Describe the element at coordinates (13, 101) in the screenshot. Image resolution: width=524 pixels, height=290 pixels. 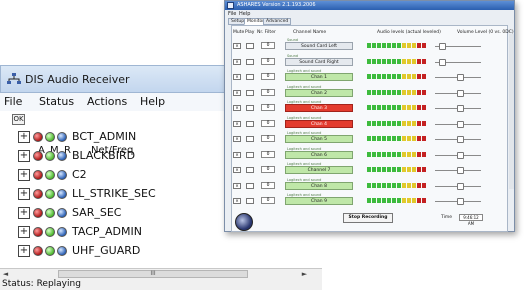
I see `menu-file: File` at that location.